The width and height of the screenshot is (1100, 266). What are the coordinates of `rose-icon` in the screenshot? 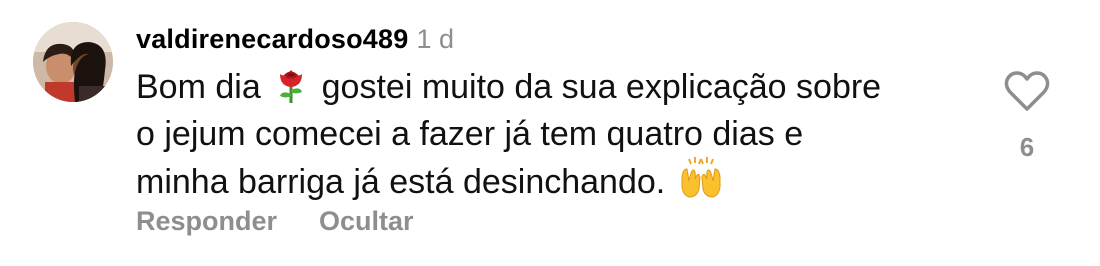 It's located at (291, 90).